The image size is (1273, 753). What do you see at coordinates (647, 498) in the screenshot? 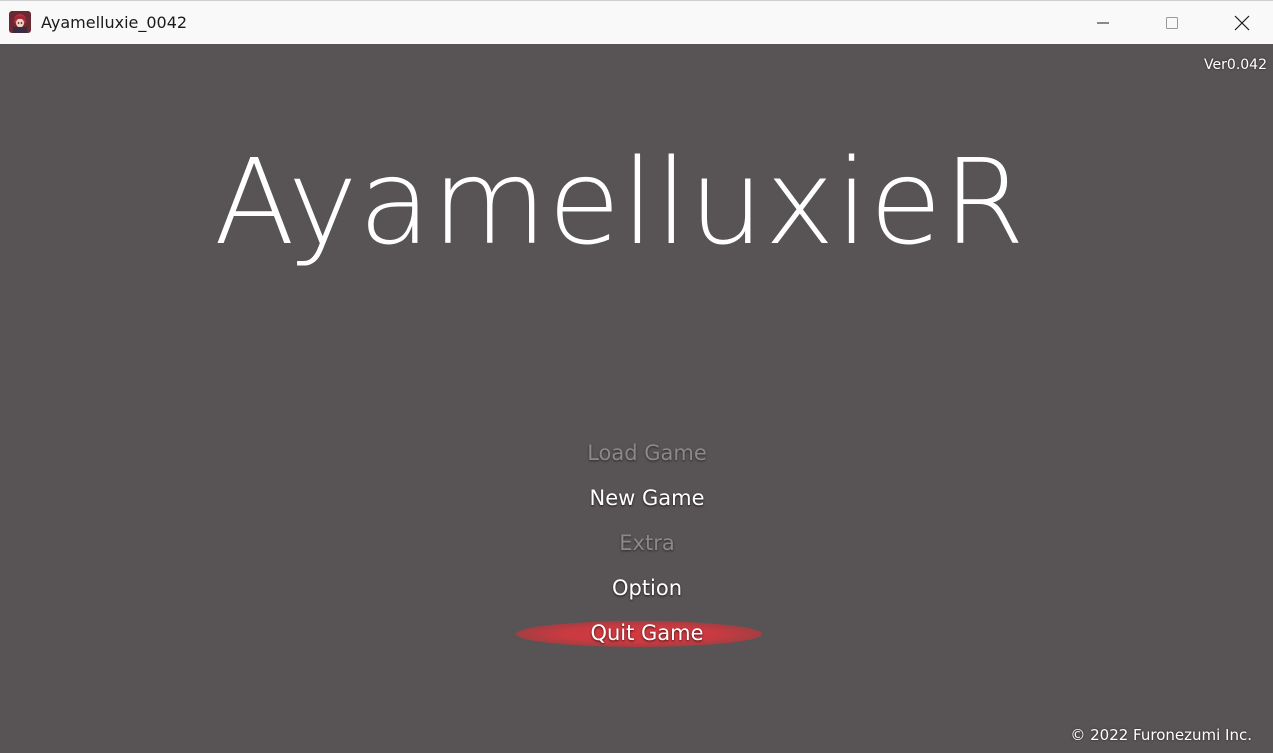
I see `menu-item-label: New Game` at bounding box center [647, 498].